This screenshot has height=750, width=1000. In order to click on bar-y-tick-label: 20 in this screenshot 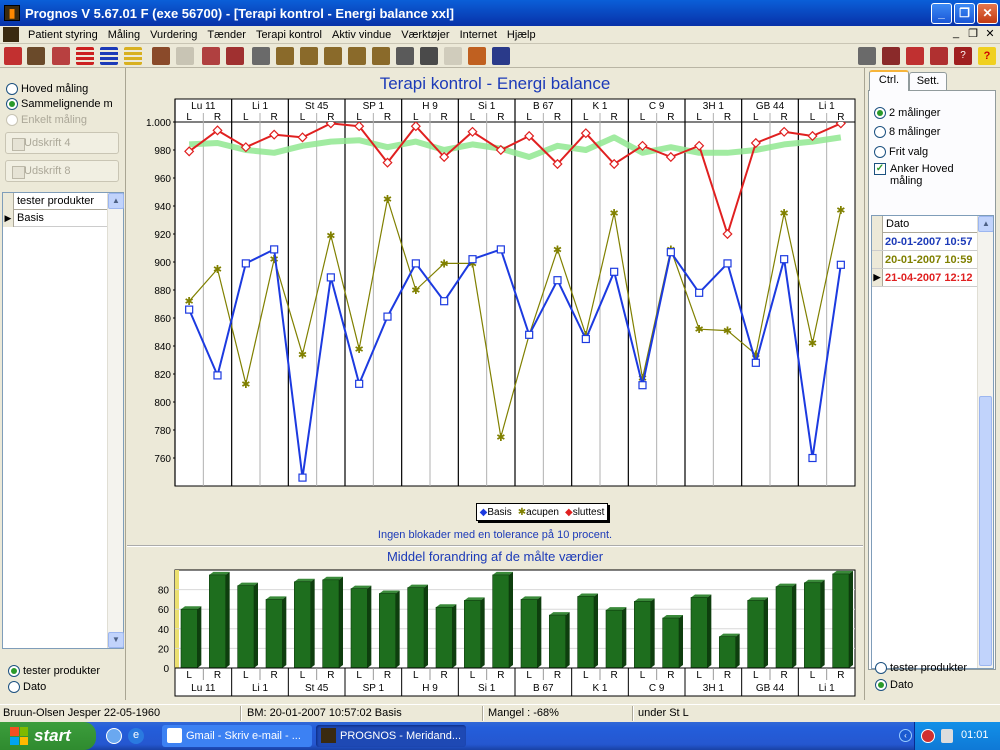, I will do `click(164, 649)`.